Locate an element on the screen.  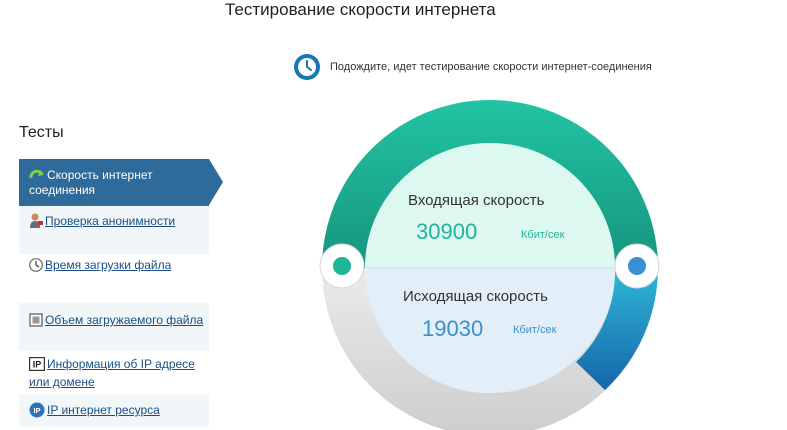
user-icon is located at coordinates (36, 220).